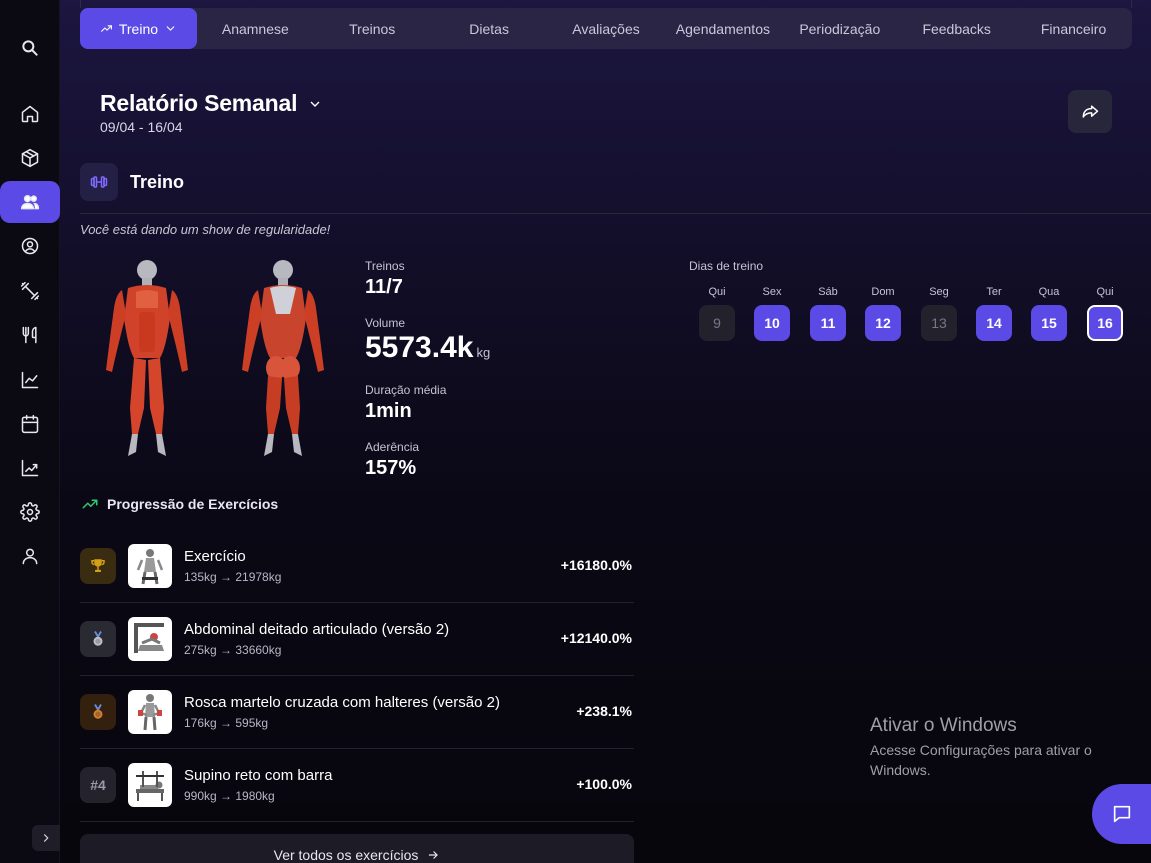 The height and width of the screenshot is (863, 1151). What do you see at coordinates (489, 28) in the screenshot?
I see `tab-dietas: Dietas` at bounding box center [489, 28].